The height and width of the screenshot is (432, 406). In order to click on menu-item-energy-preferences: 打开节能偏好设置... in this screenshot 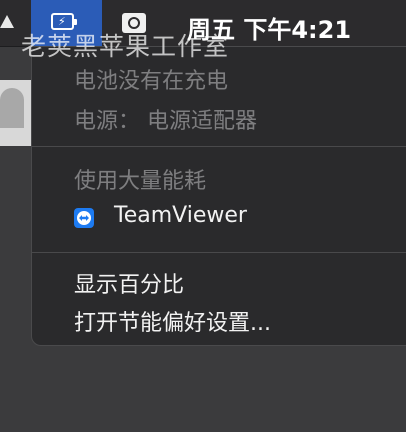, I will do `click(172, 321)`.